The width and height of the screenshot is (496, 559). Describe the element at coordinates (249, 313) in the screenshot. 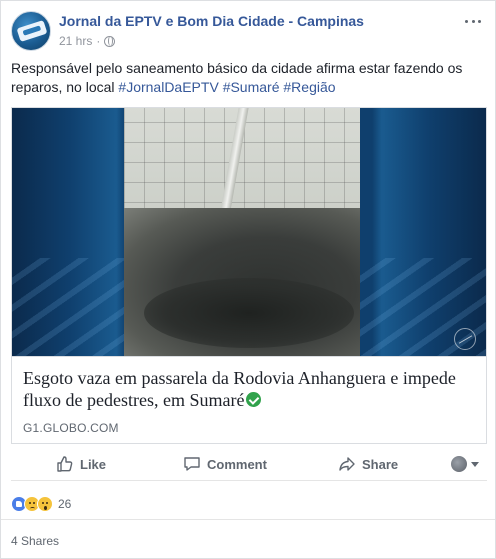

I see `sewage-puddle` at that location.